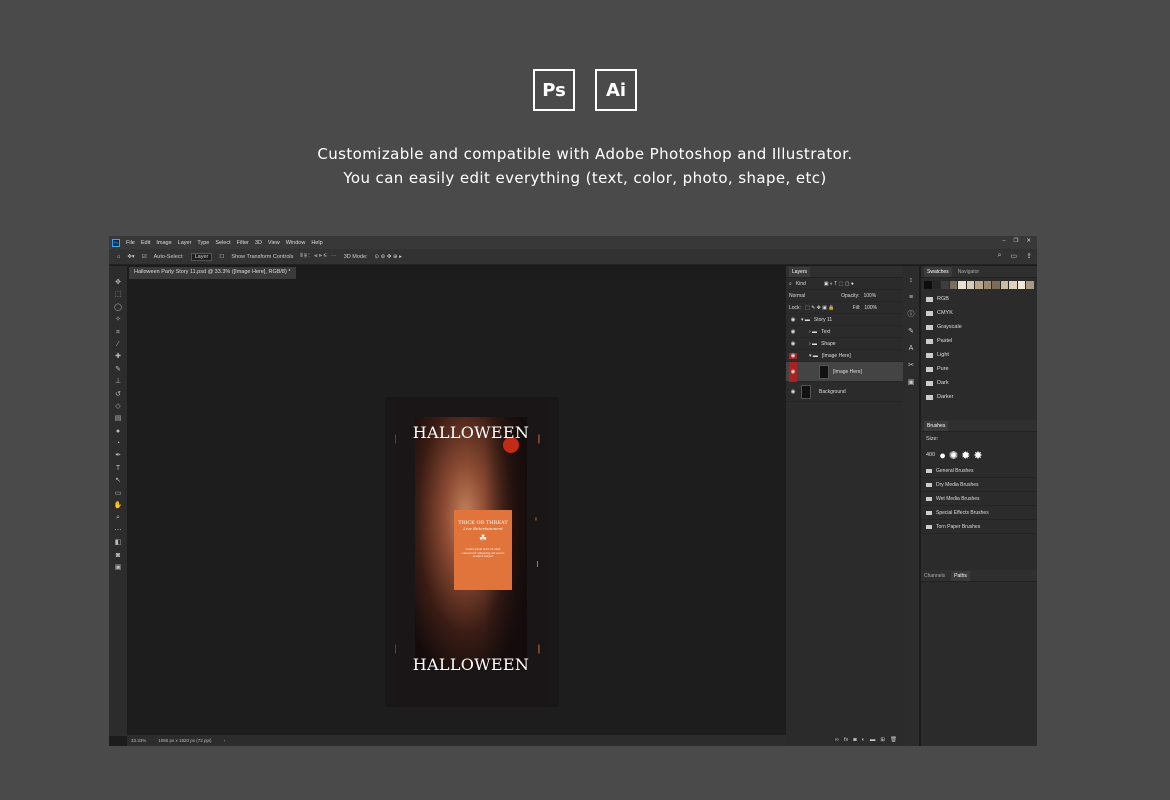 The width and height of the screenshot is (1170, 800). What do you see at coordinates (979, 369) in the screenshot?
I see `swatch-group: Pure` at bounding box center [979, 369].